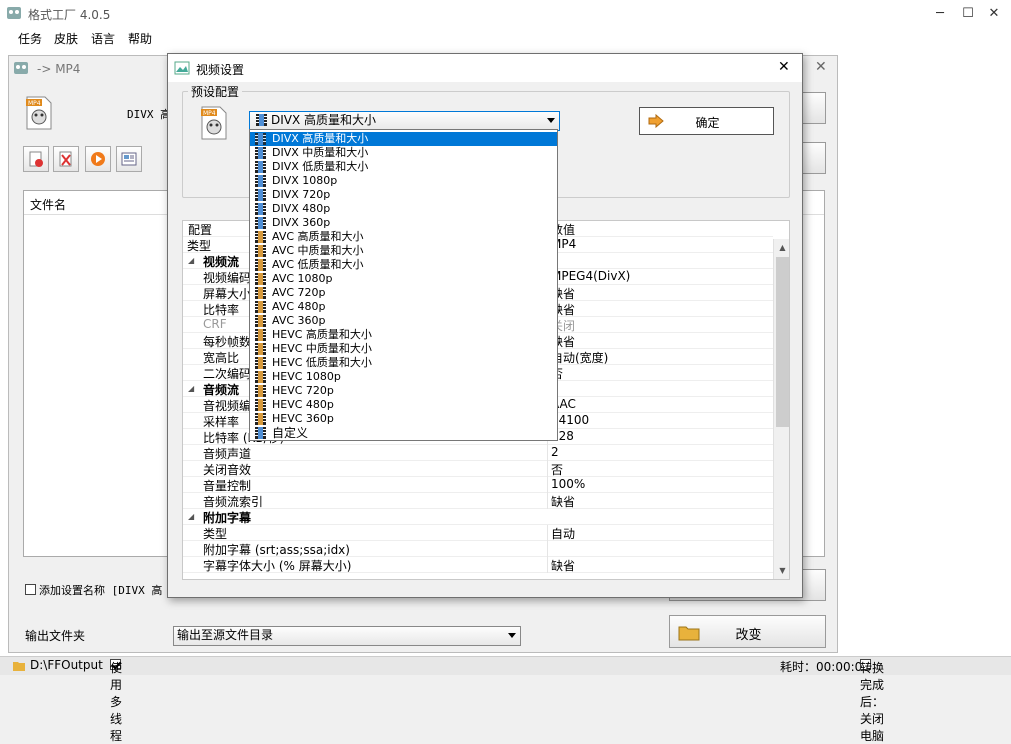 This screenshot has height=744, width=1011. Describe the element at coordinates (781, 570) in the screenshot. I see `scroll-down-icon: ▼` at that location.